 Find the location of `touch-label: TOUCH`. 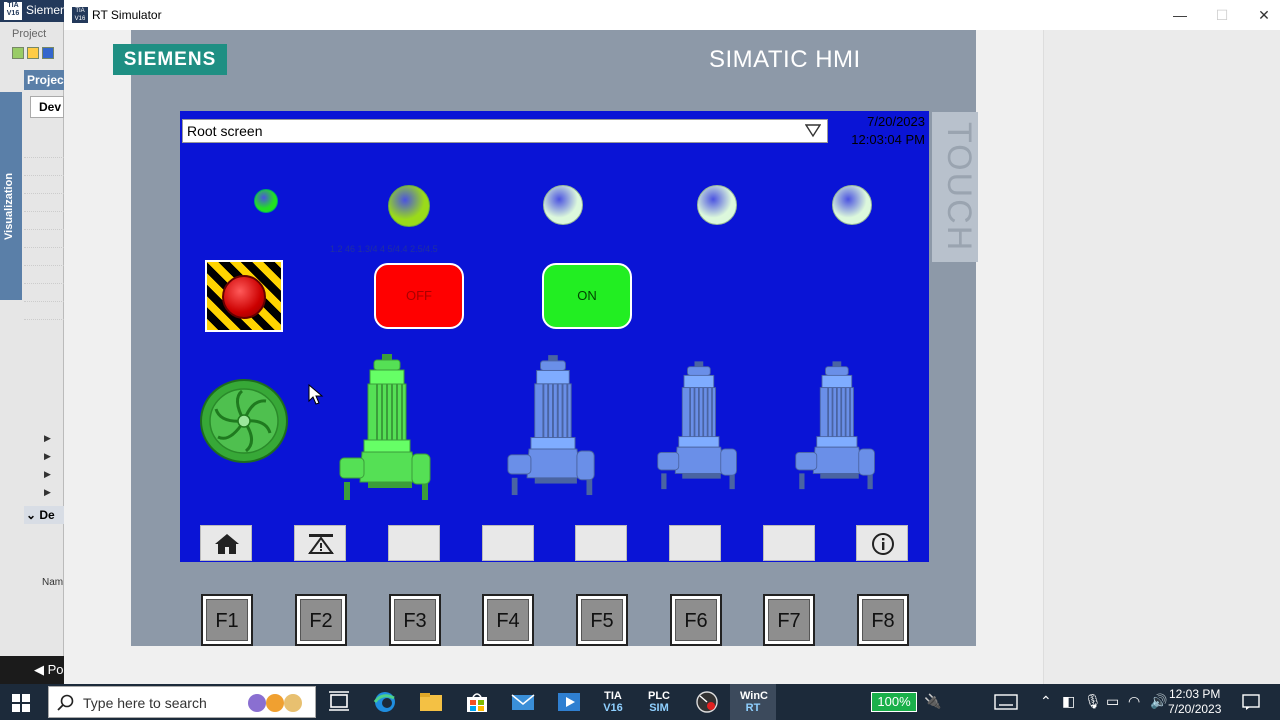

touch-label: TOUCH is located at coordinates (955, 187).